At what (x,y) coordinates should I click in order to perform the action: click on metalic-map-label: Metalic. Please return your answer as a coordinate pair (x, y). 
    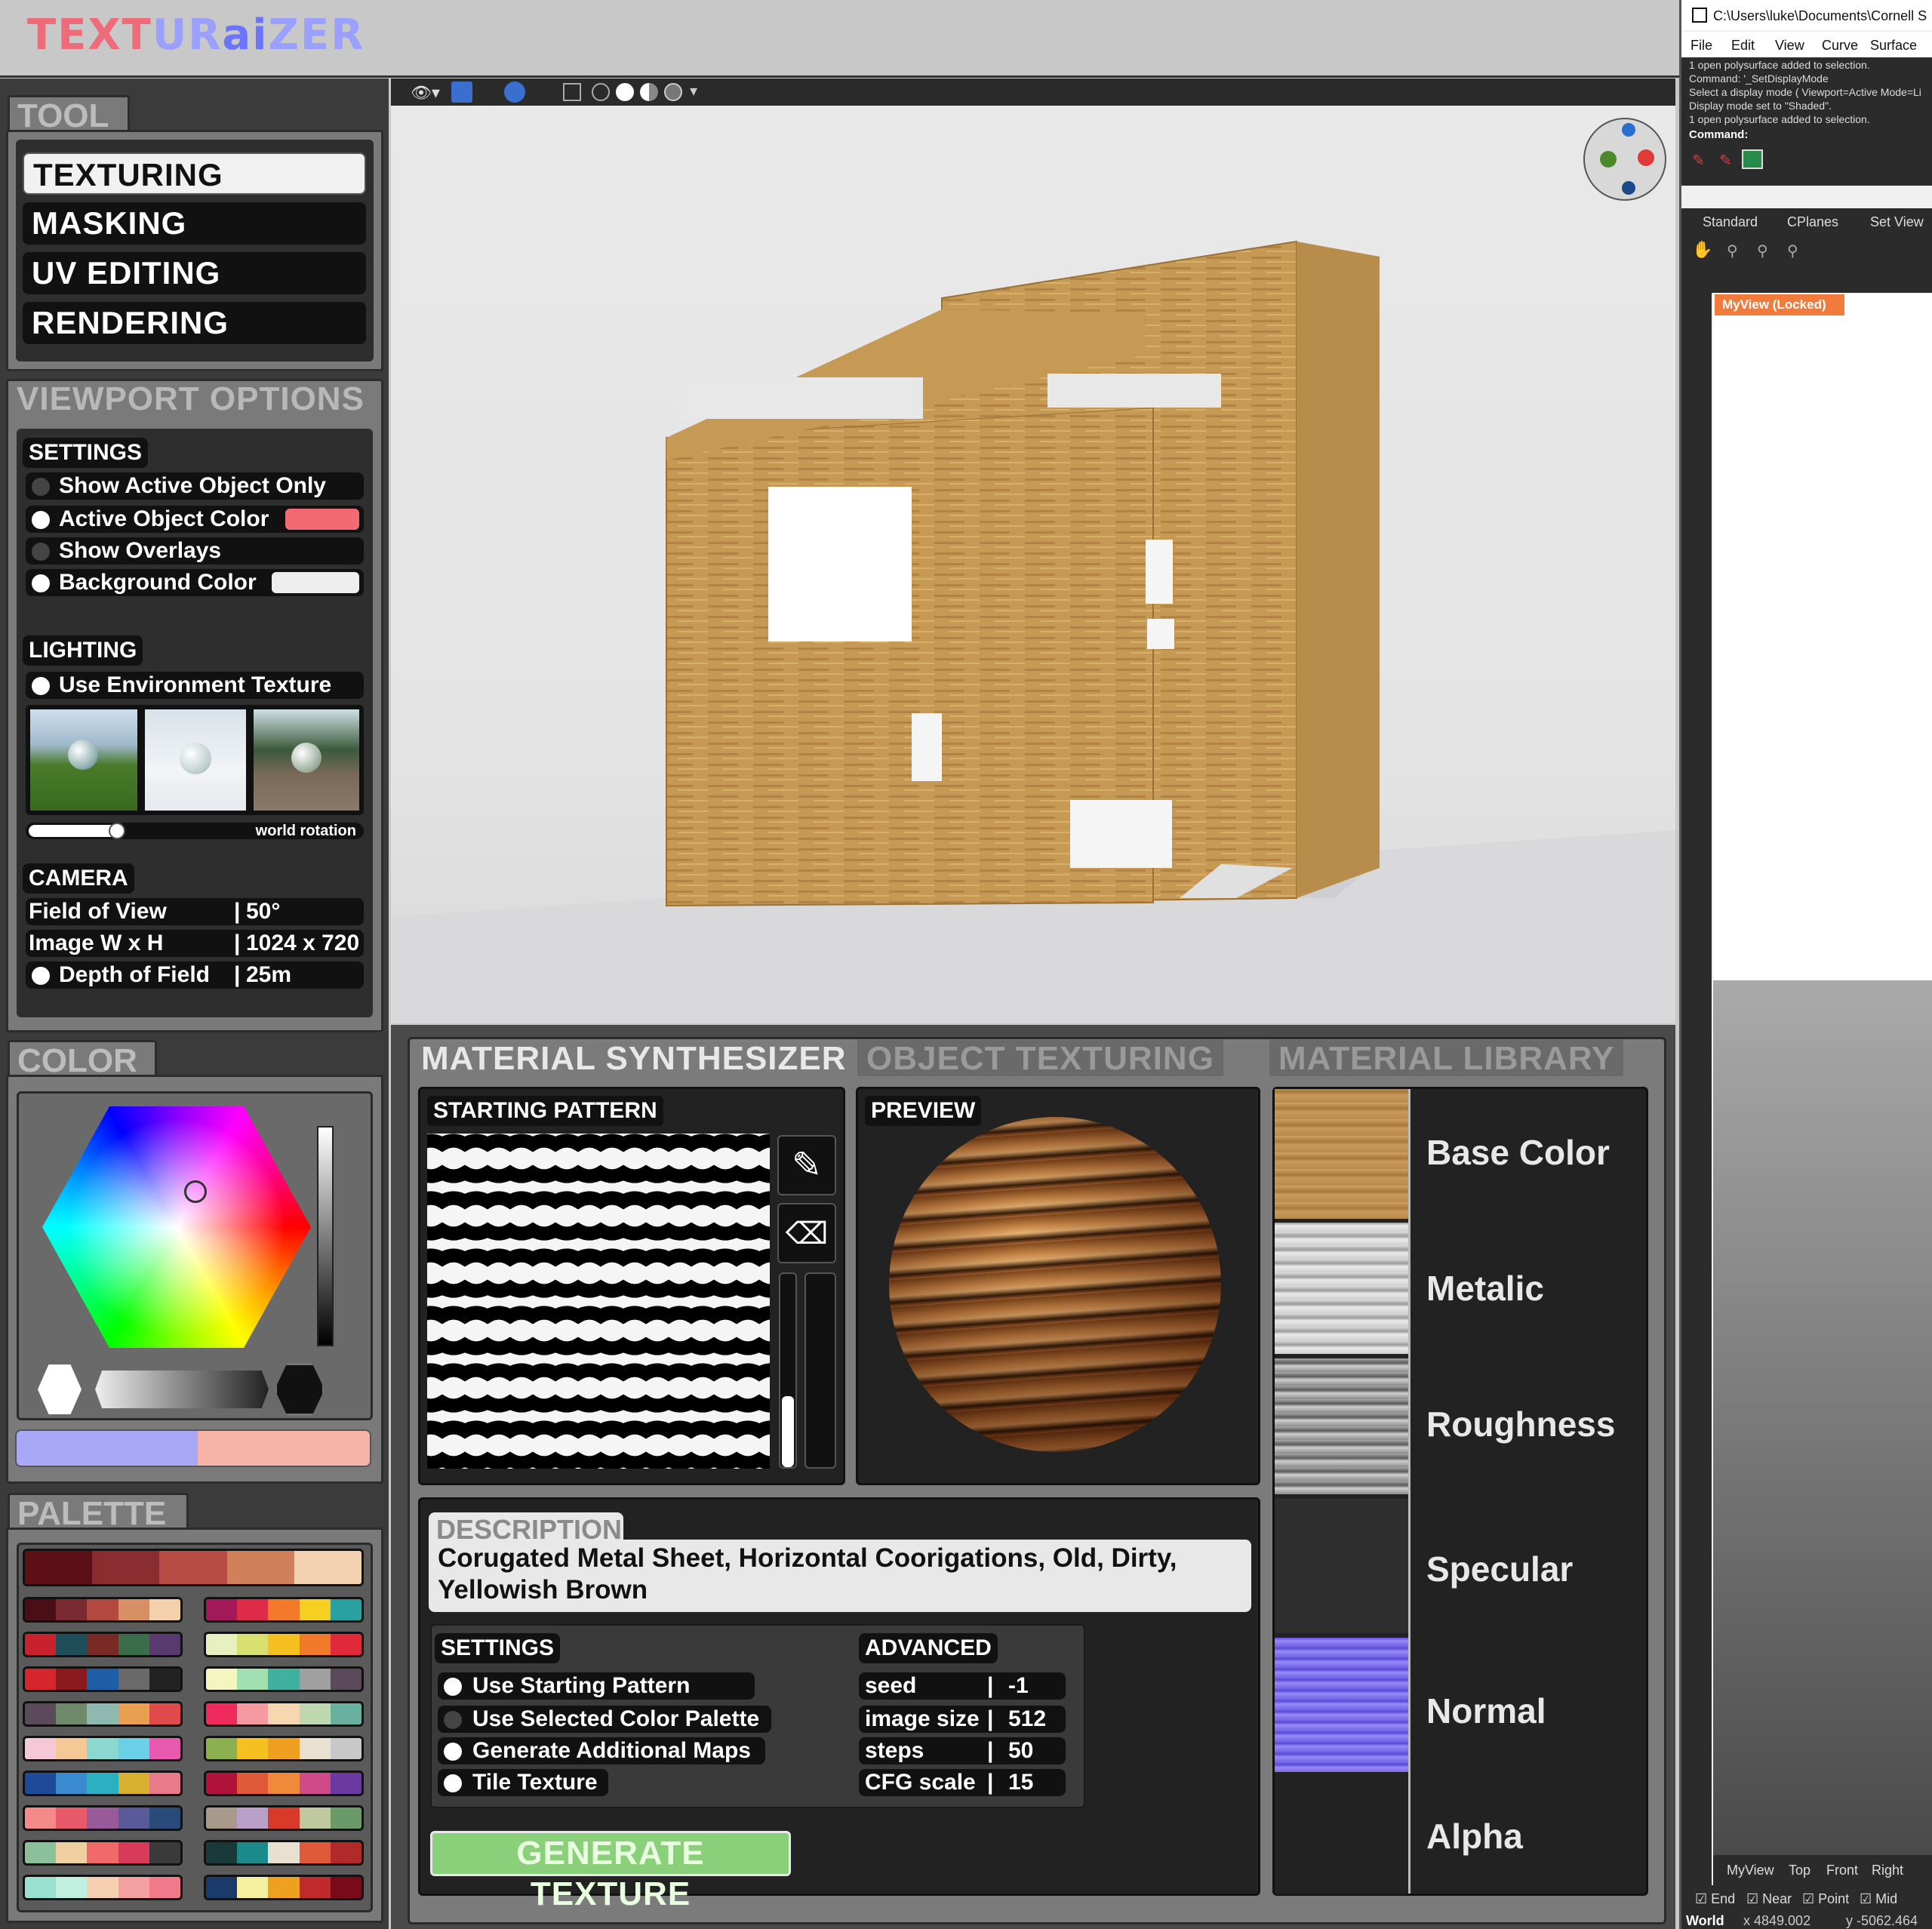
    Looking at the image, I should click on (1485, 1288).